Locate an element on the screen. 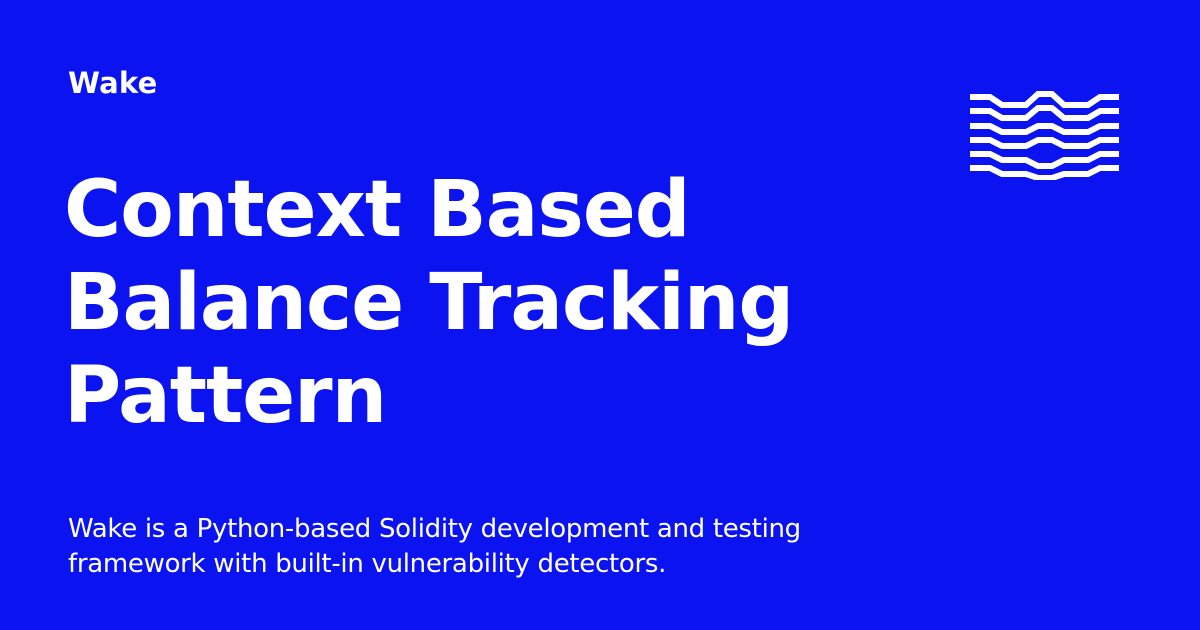 This screenshot has width=1200, height=630. brand-name: Wake is located at coordinates (113, 83).